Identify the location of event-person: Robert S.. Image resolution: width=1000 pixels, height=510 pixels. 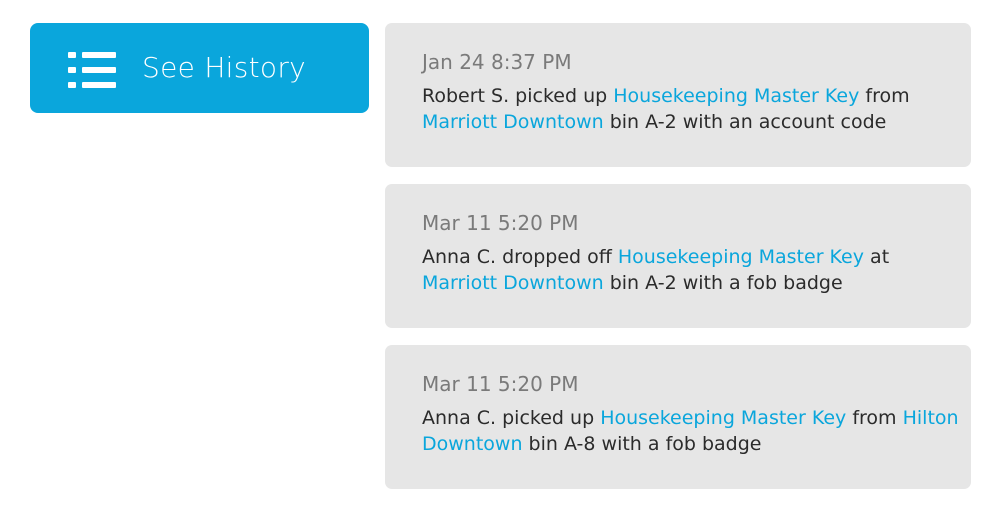
(466, 96).